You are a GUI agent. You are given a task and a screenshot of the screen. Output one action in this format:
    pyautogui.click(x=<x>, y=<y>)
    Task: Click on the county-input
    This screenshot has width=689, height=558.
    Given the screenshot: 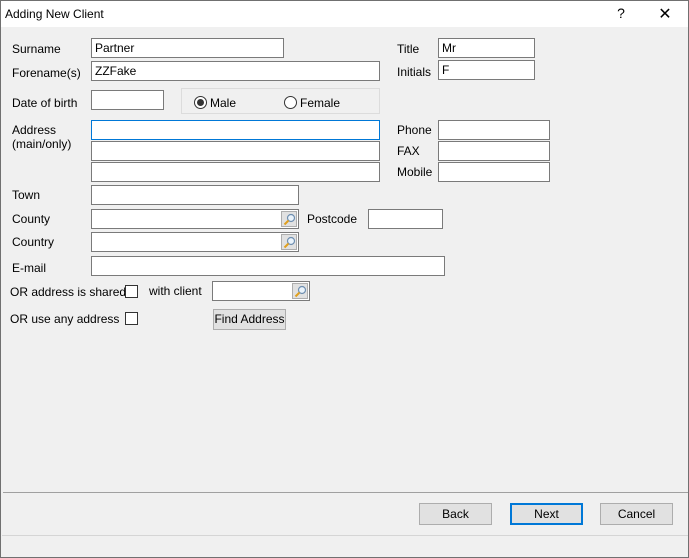 What is the action you would take?
    pyautogui.click(x=195, y=219)
    